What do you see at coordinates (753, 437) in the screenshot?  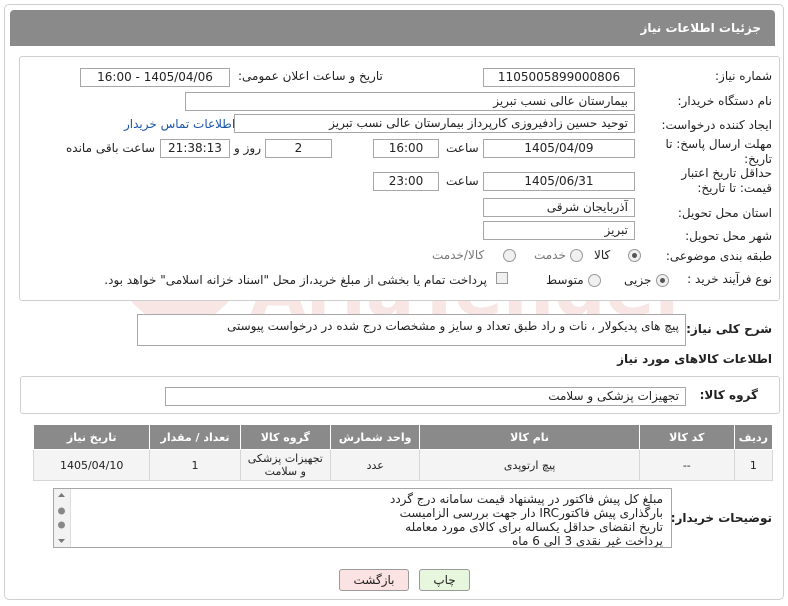 I see `col-row: ردیف` at bounding box center [753, 437].